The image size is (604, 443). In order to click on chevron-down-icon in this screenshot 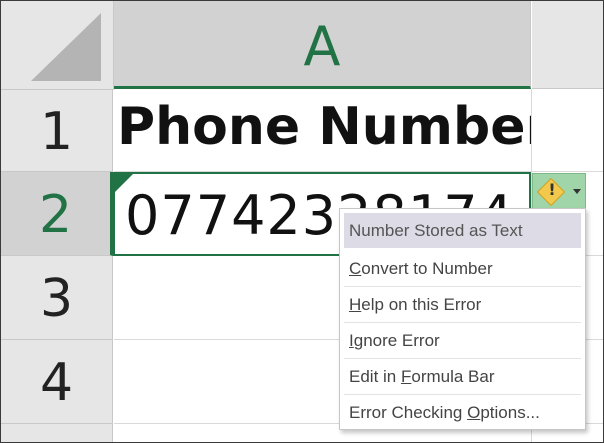, I will do `click(577, 191)`.